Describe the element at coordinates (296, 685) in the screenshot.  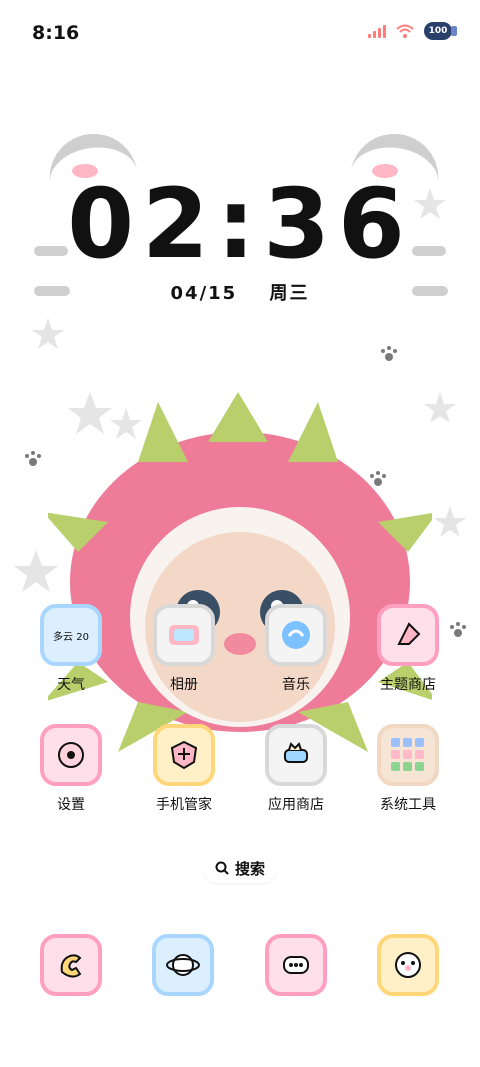
I see `app-label: 音乐` at that location.